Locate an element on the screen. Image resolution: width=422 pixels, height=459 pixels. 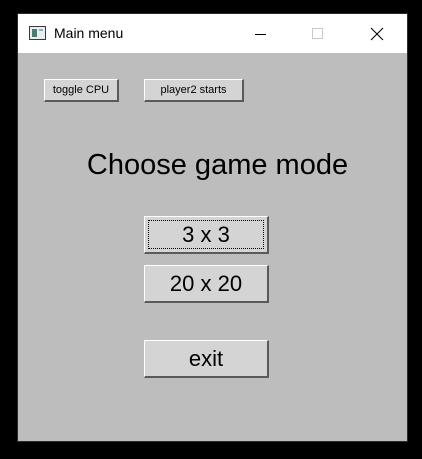
mode-3x3-button: 3 x 3 is located at coordinates (206, 235).